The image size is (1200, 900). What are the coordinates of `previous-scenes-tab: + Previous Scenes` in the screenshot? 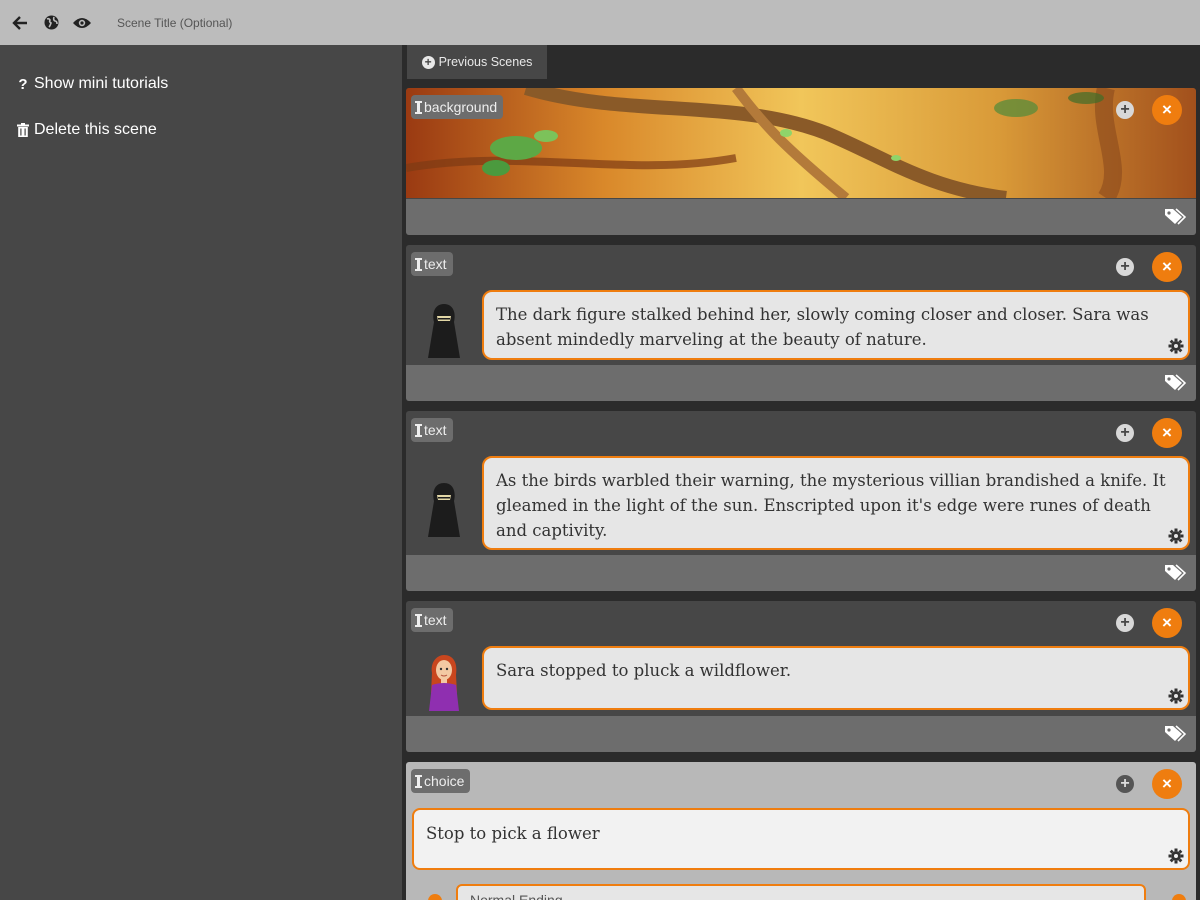 It's located at (477, 62).